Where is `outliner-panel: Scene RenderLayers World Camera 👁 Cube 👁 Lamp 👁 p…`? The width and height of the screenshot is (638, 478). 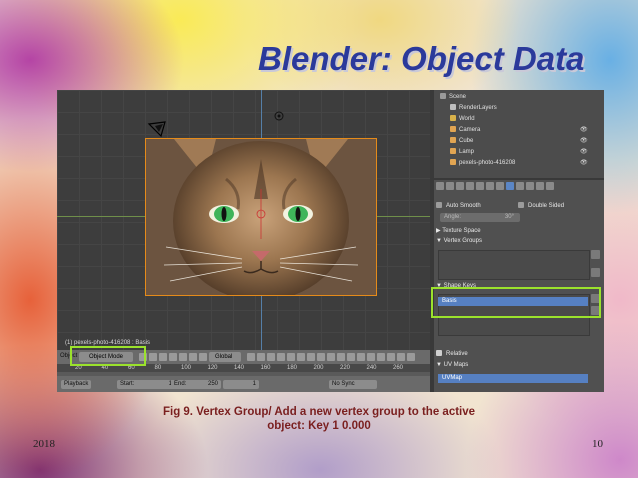
outliner-panel: Scene RenderLayers World Camera 👁 Cube 👁 Lamp 👁 p… is located at coordinates (519, 134).